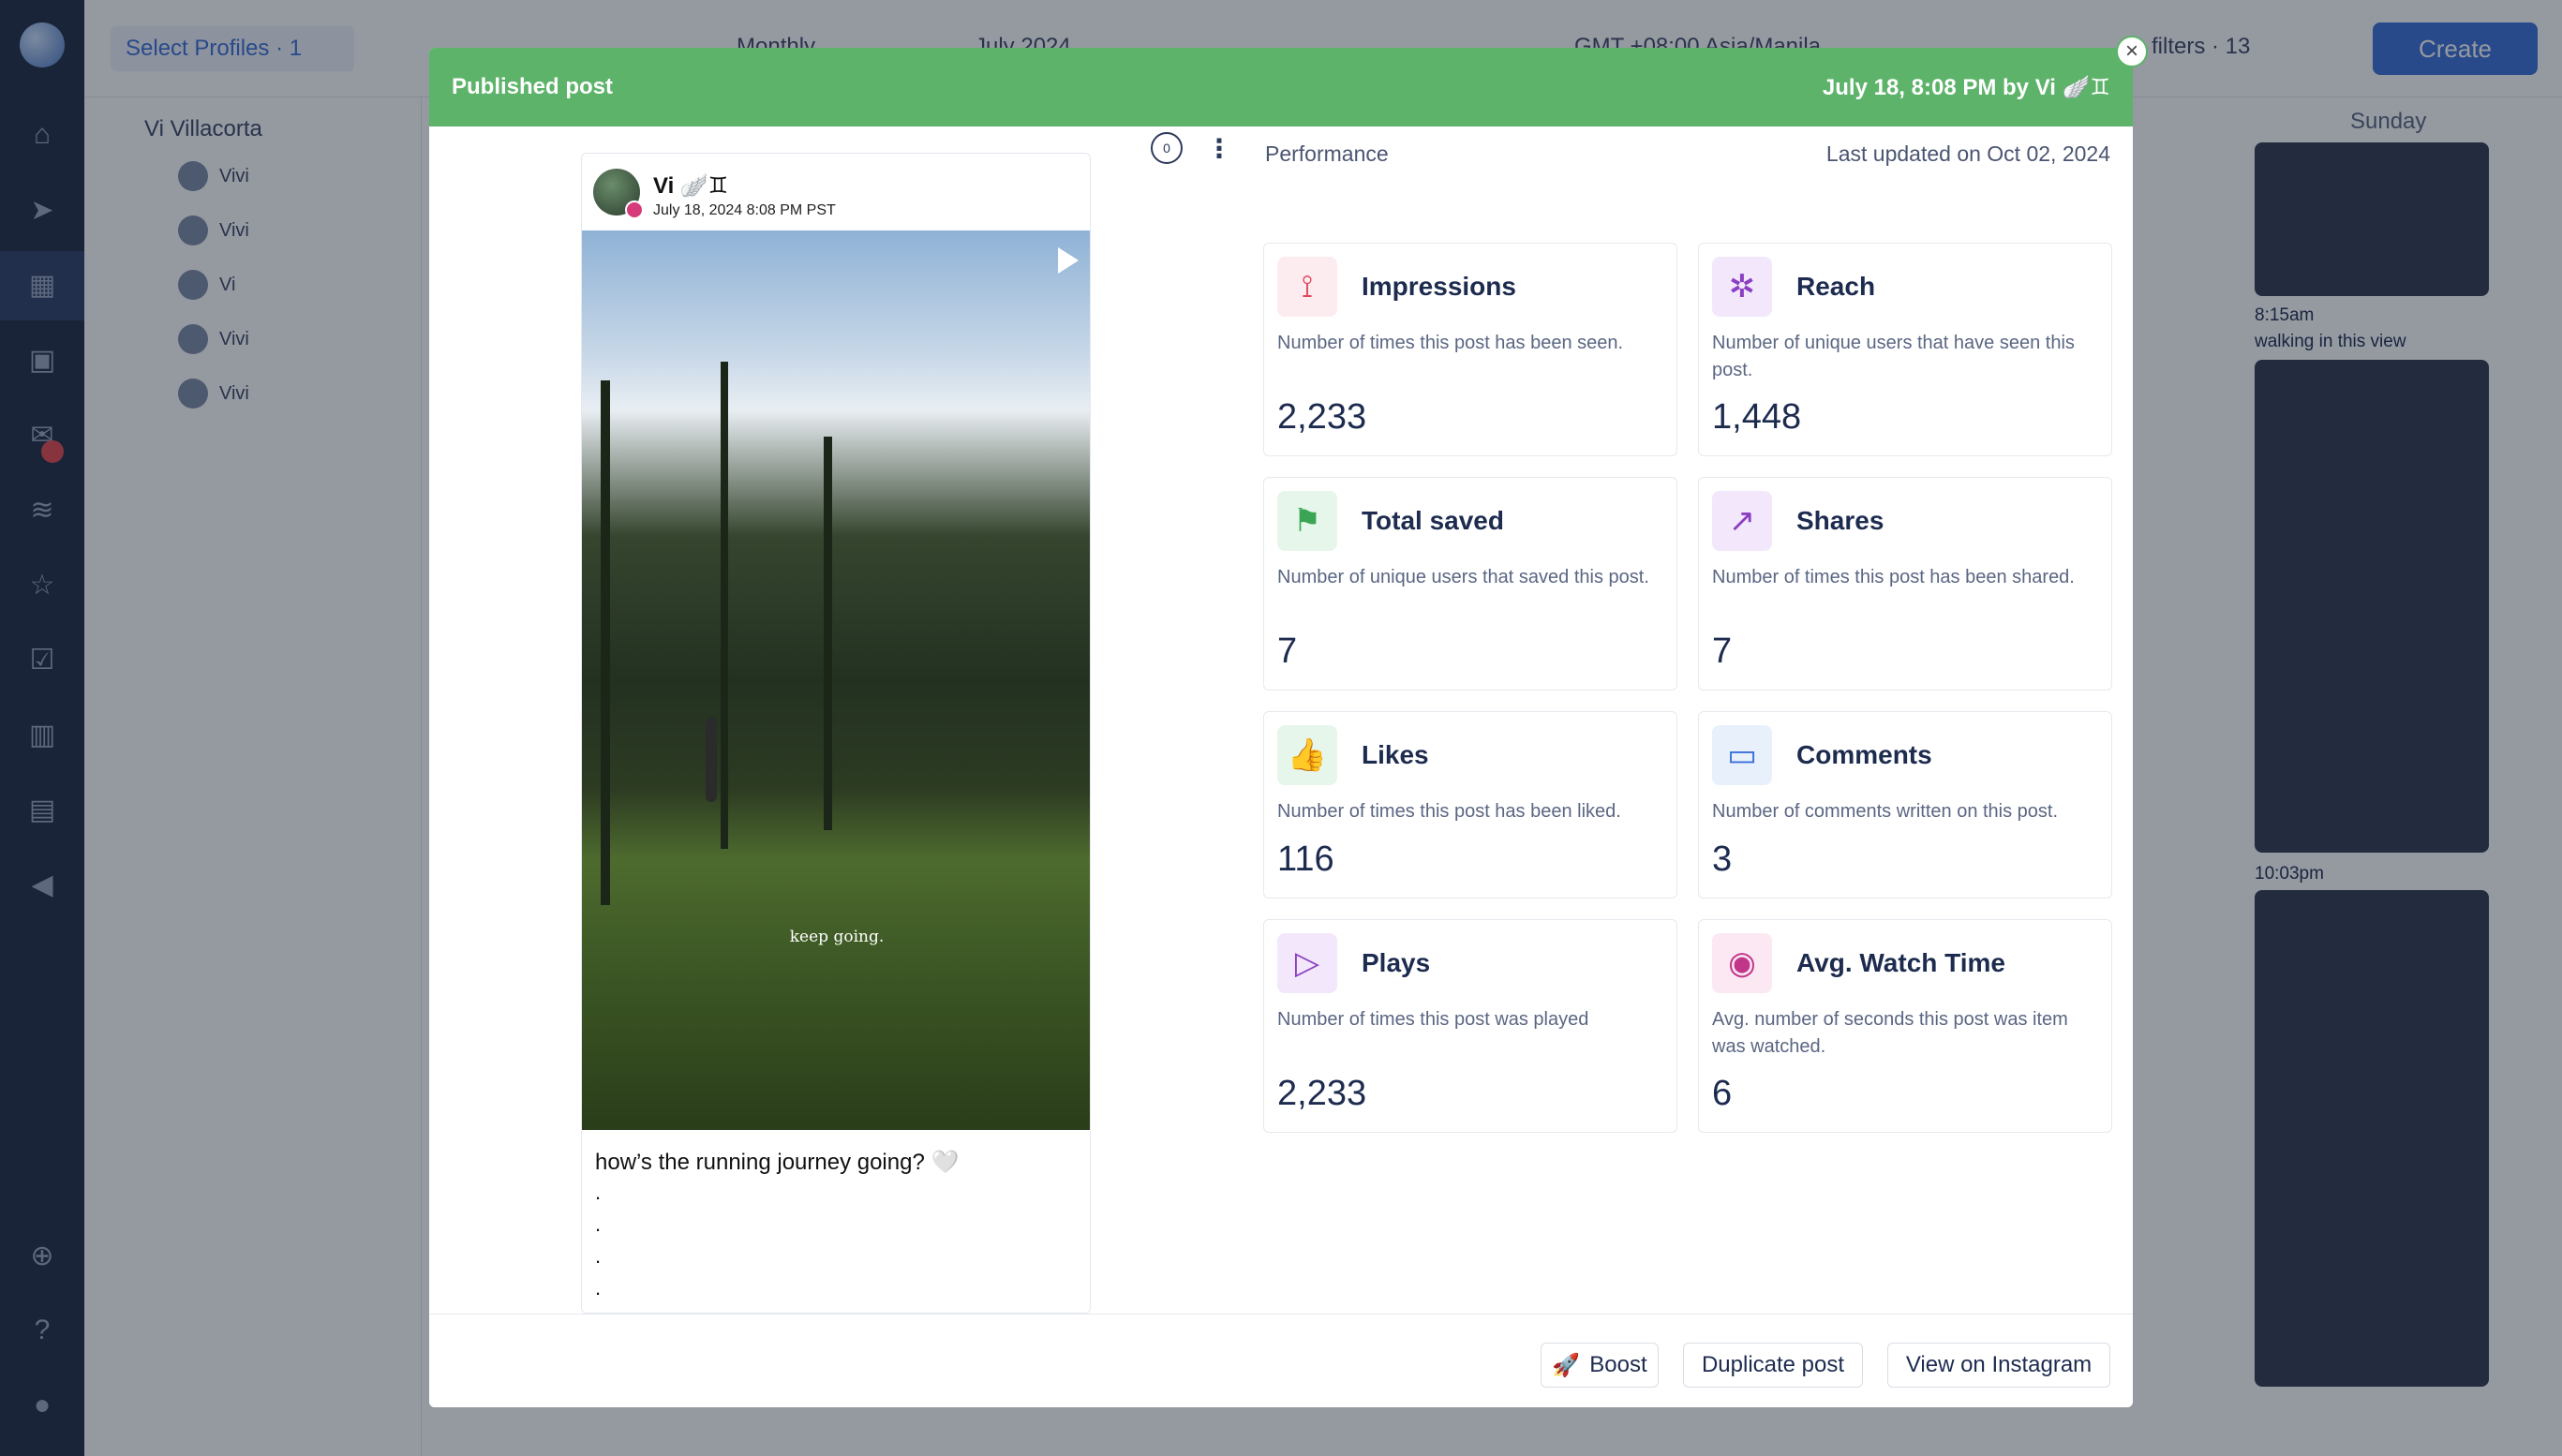 This screenshot has height=1456, width=2562. What do you see at coordinates (1306, 859) in the screenshot?
I see `metric-value: 116` at bounding box center [1306, 859].